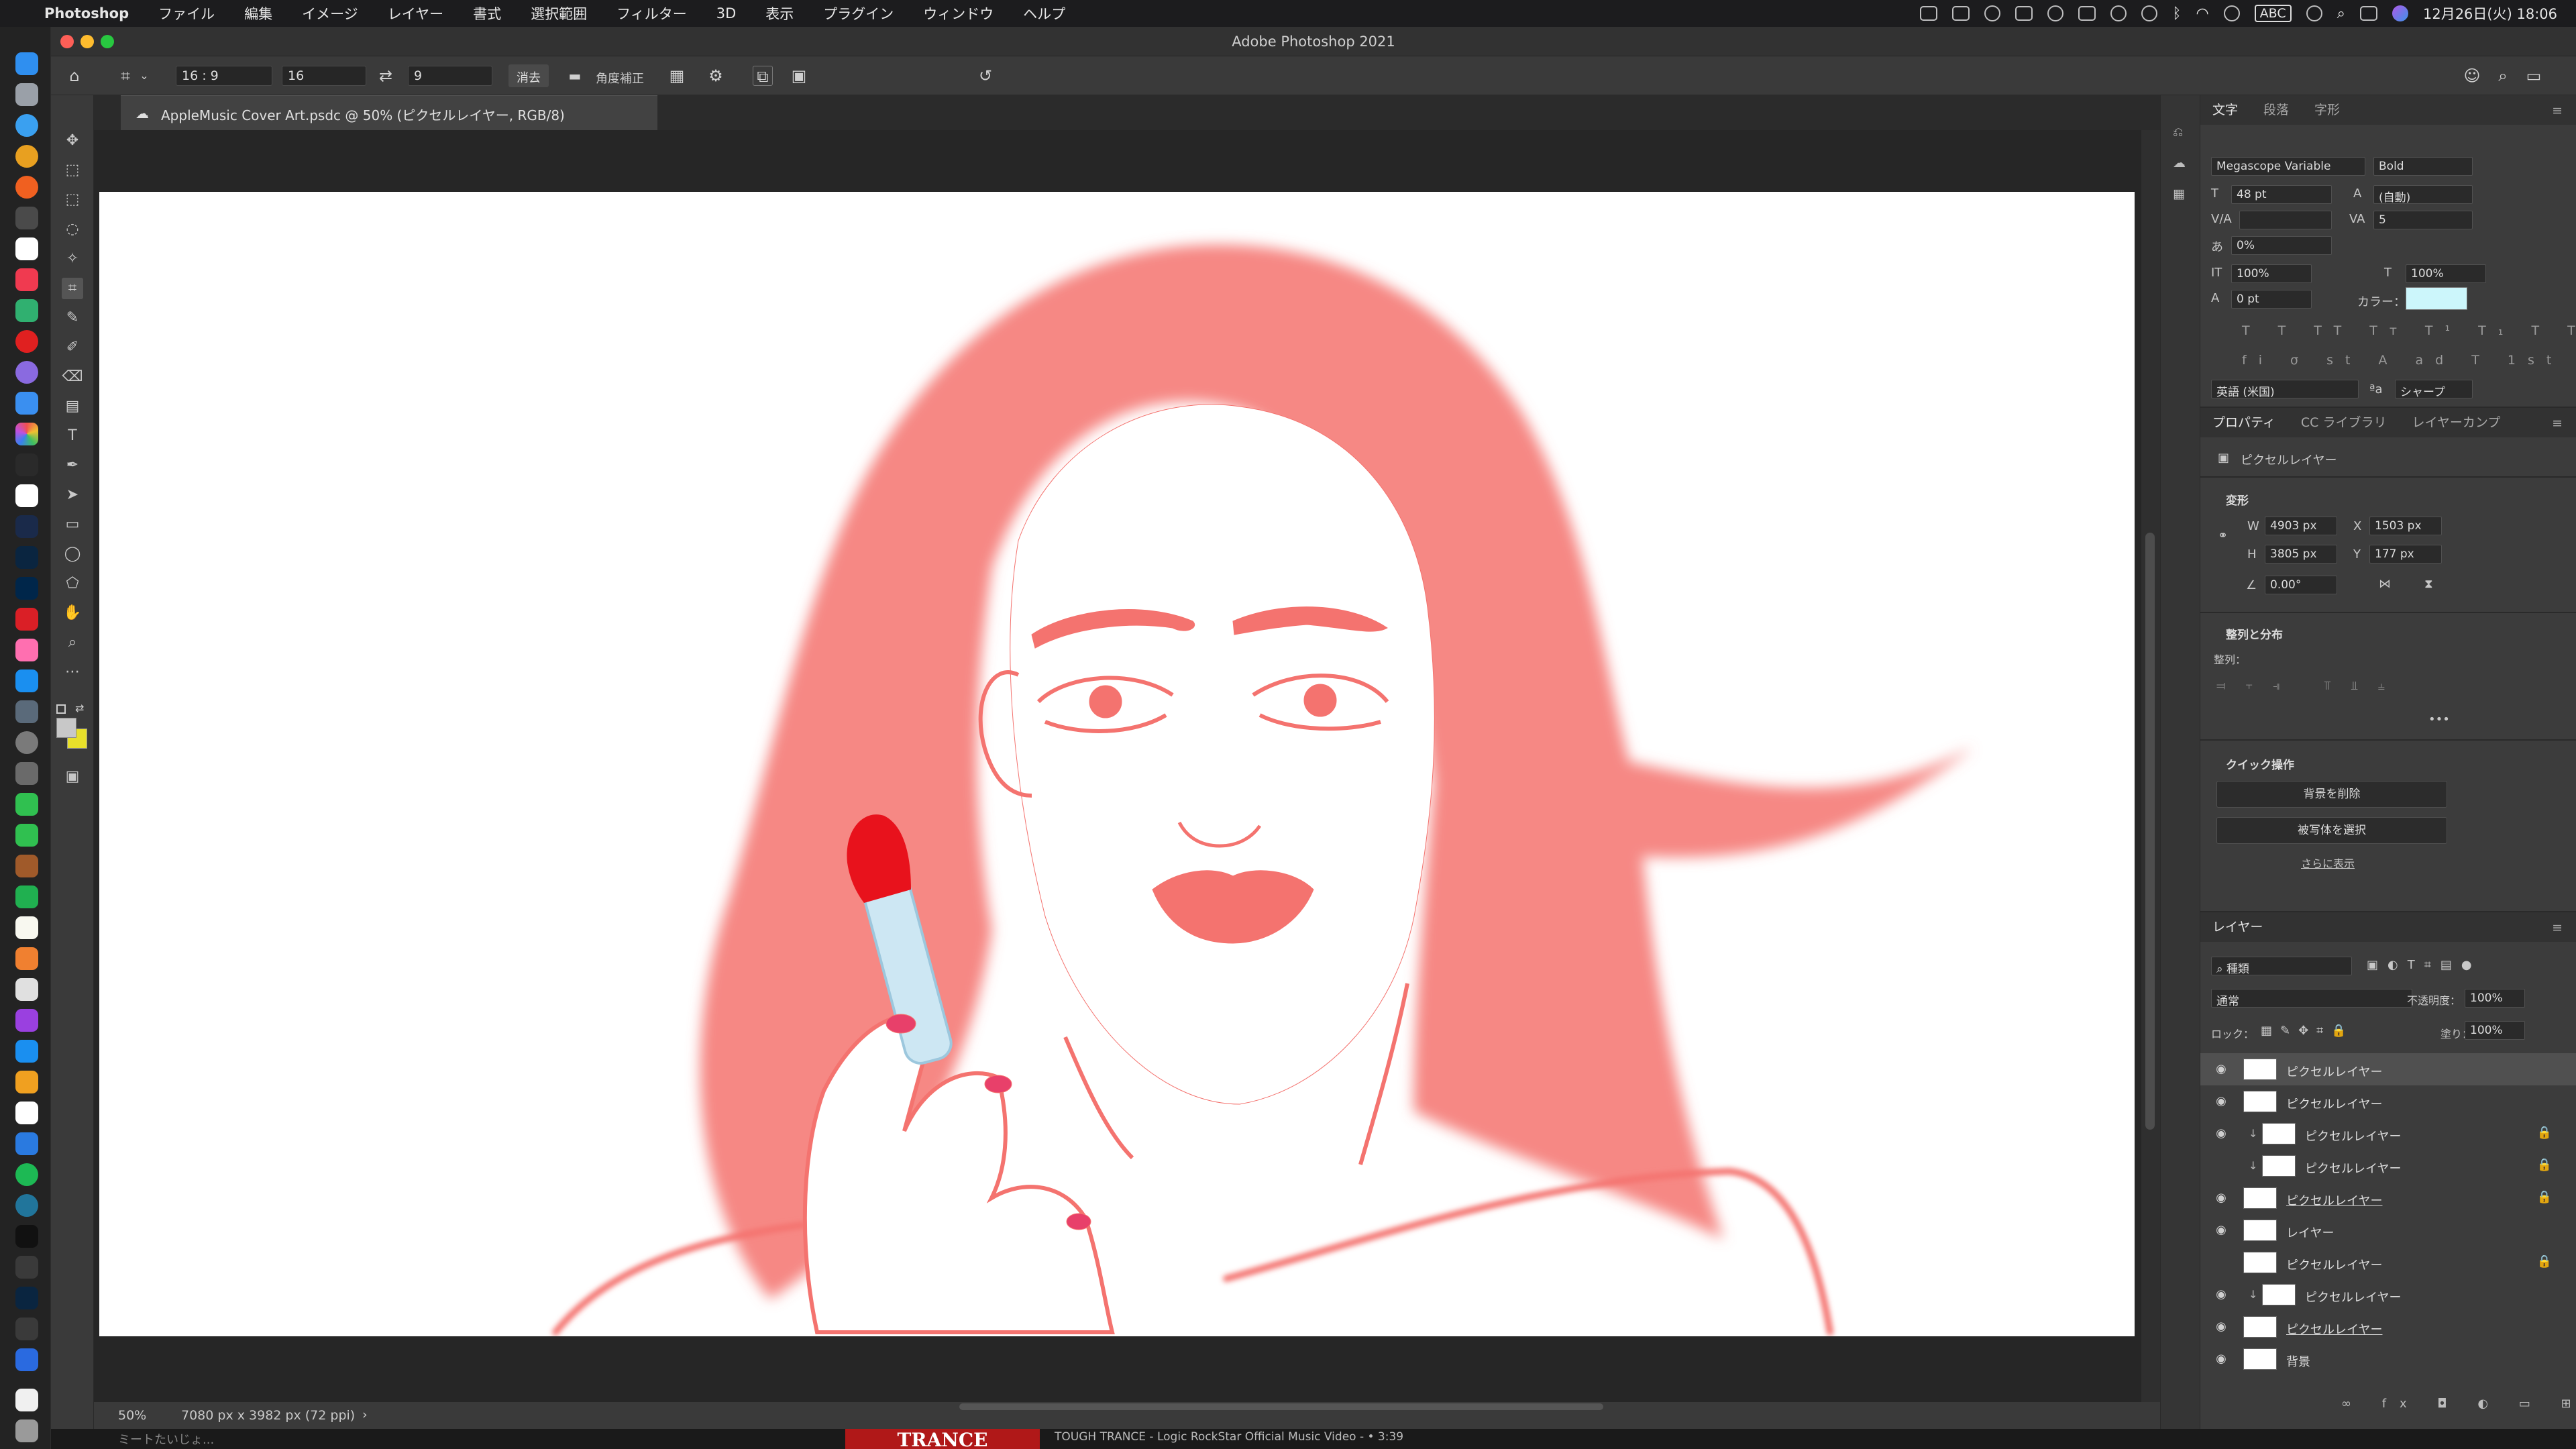  What do you see at coordinates (26, 156) in the screenshot?
I see `dock-chrome-icon` at bounding box center [26, 156].